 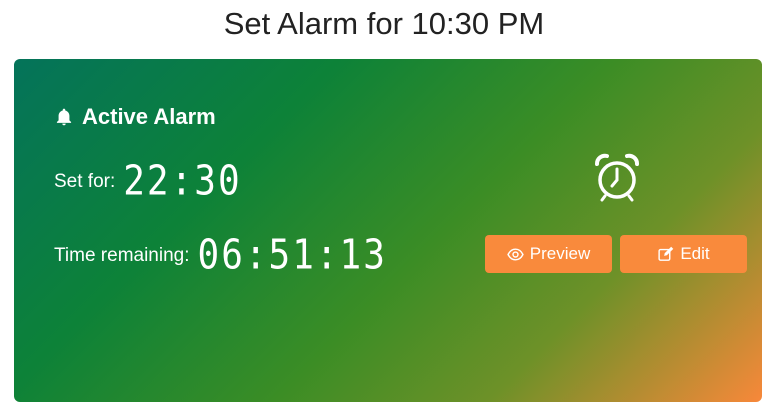 I want to click on preview-button: Preview, so click(x=548, y=254).